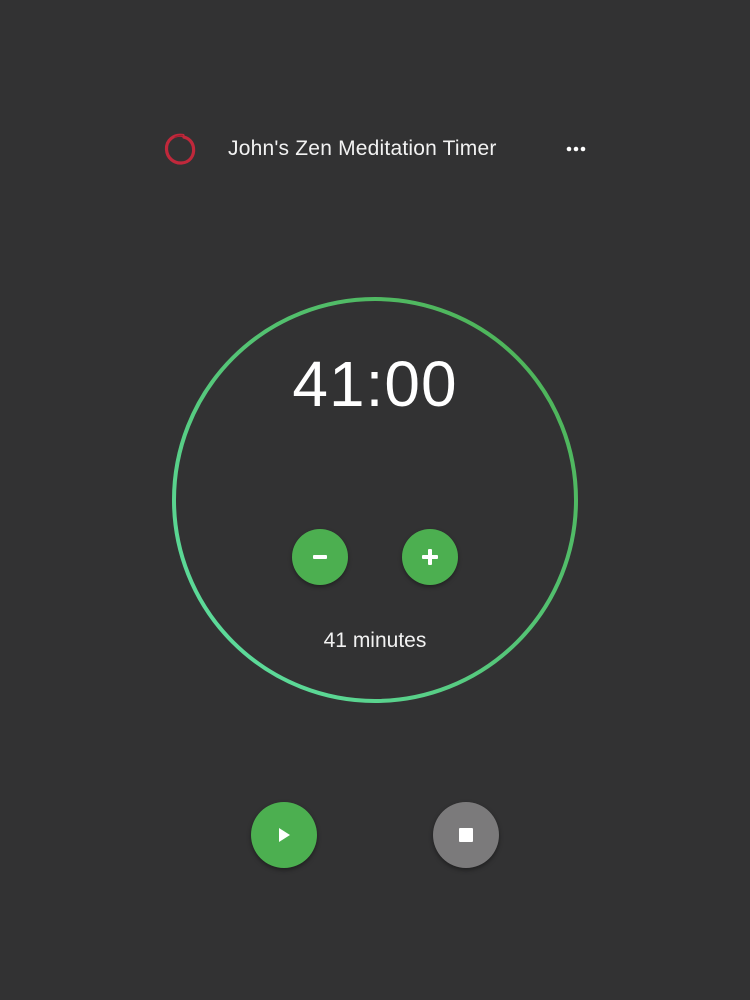 The width and height of the screenshot is (750, 1000). I want to click on increase-time-button, so click(430, 557).